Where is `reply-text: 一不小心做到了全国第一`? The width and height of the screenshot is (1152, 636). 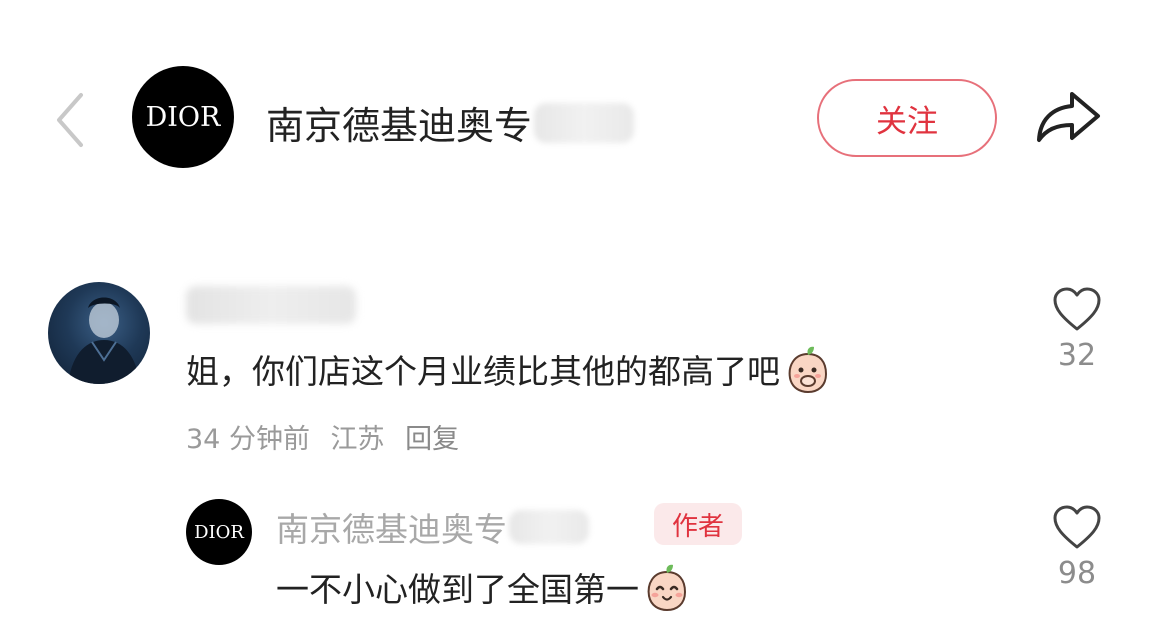 reply-text: 一不小心做到了全国第一 is located at coordinates (483, 587).